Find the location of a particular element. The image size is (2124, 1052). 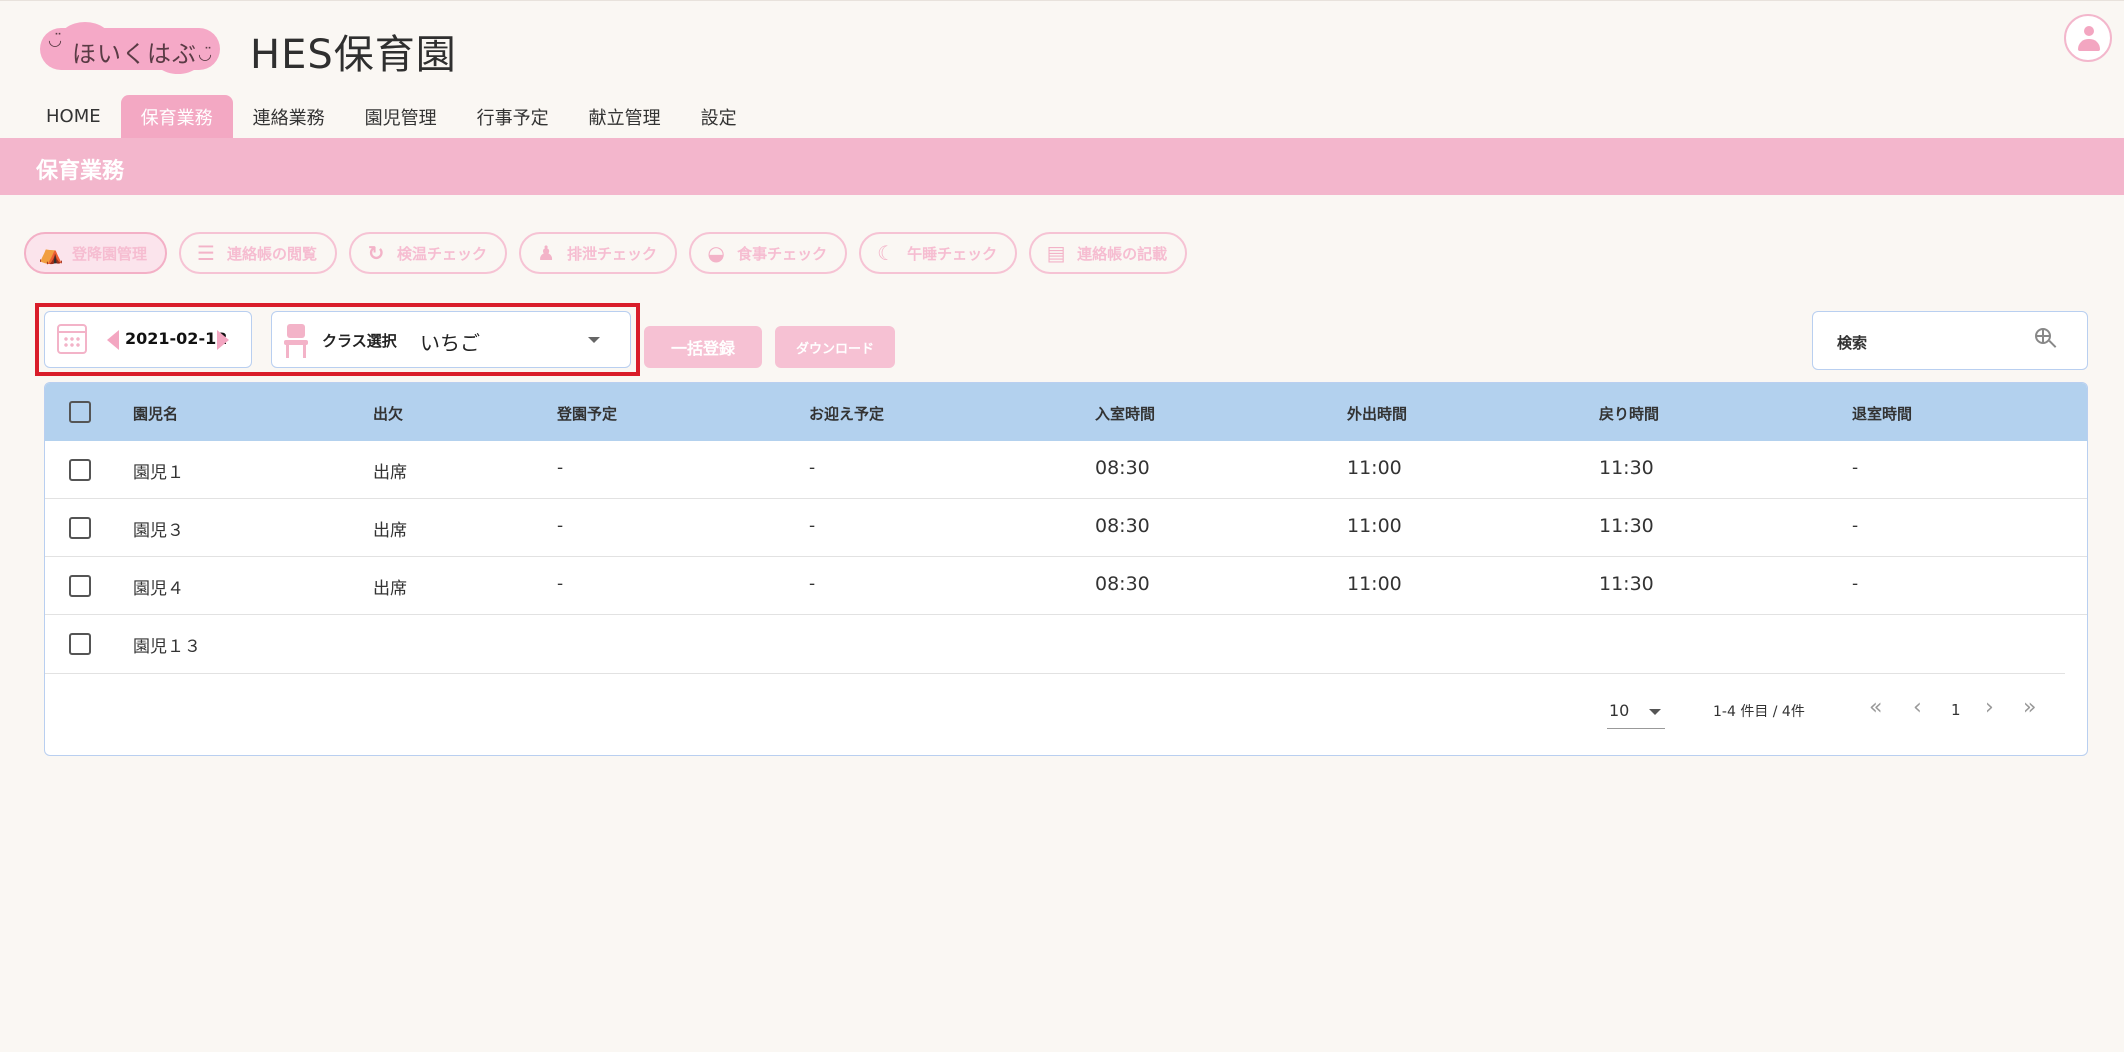

search-icon is located at coordinates (2046, 339).